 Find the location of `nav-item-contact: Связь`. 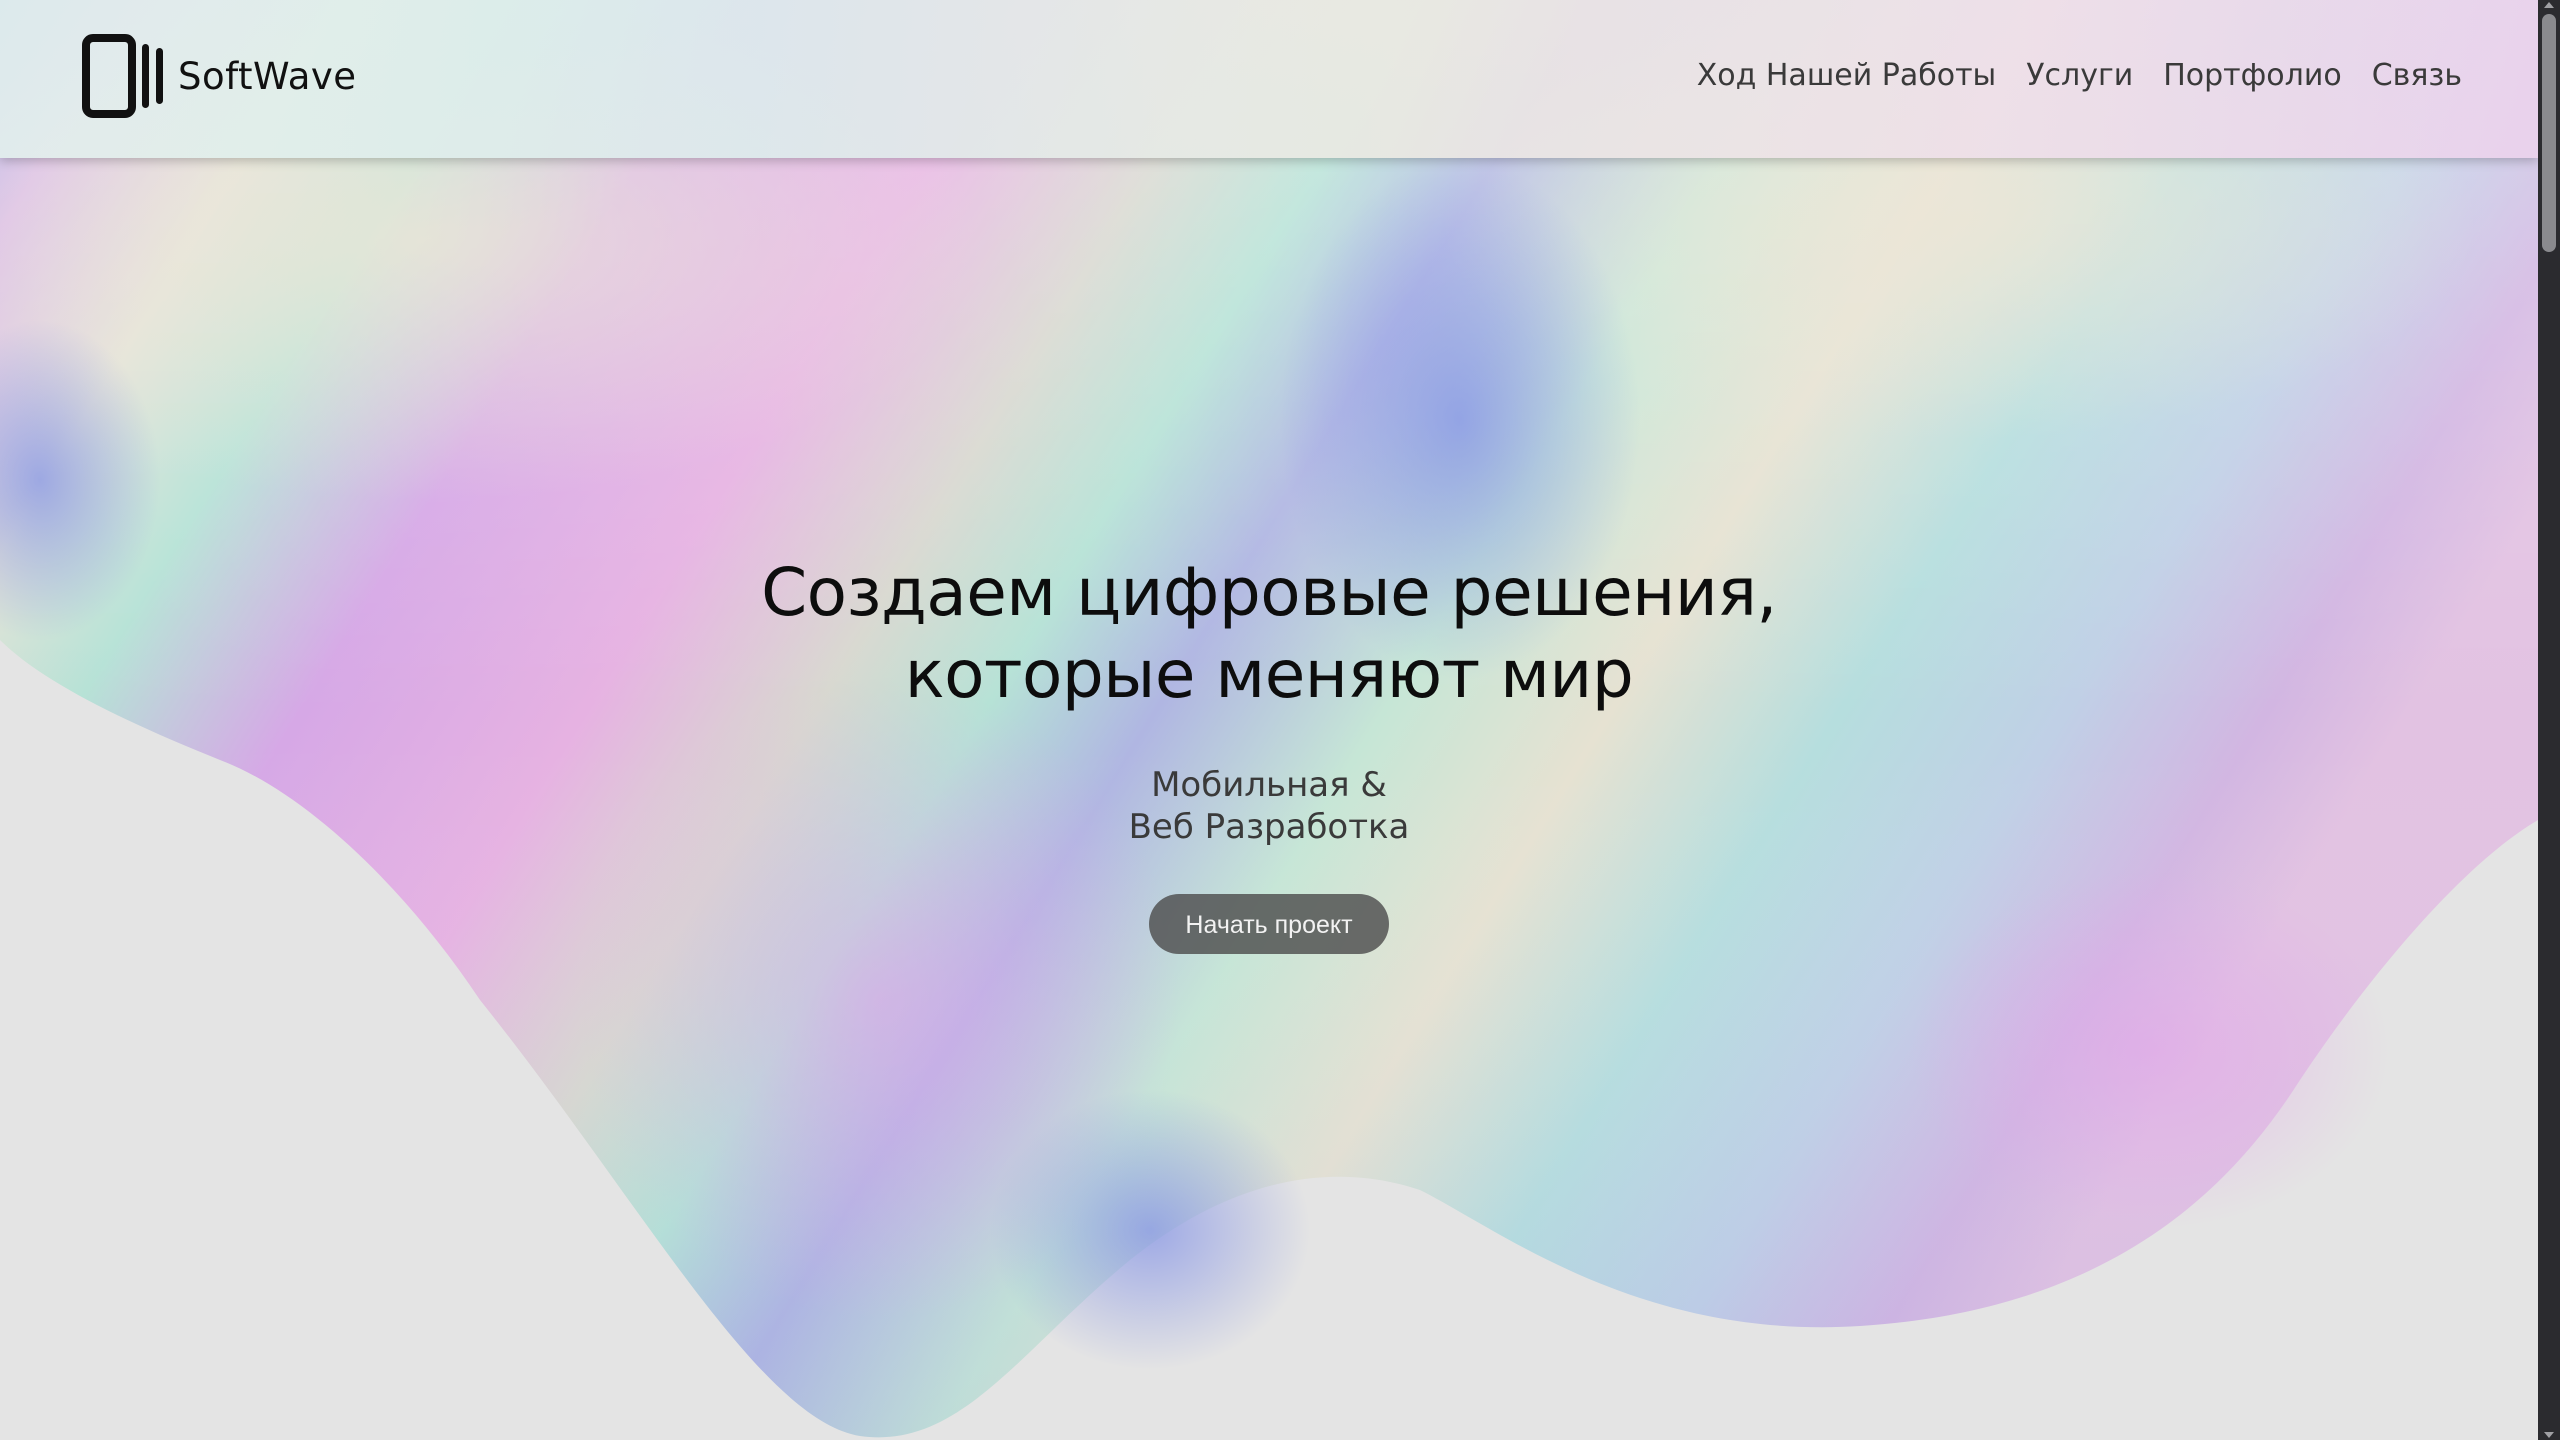

nav-item-contact: Связь is located at coordinates (2417, 75).